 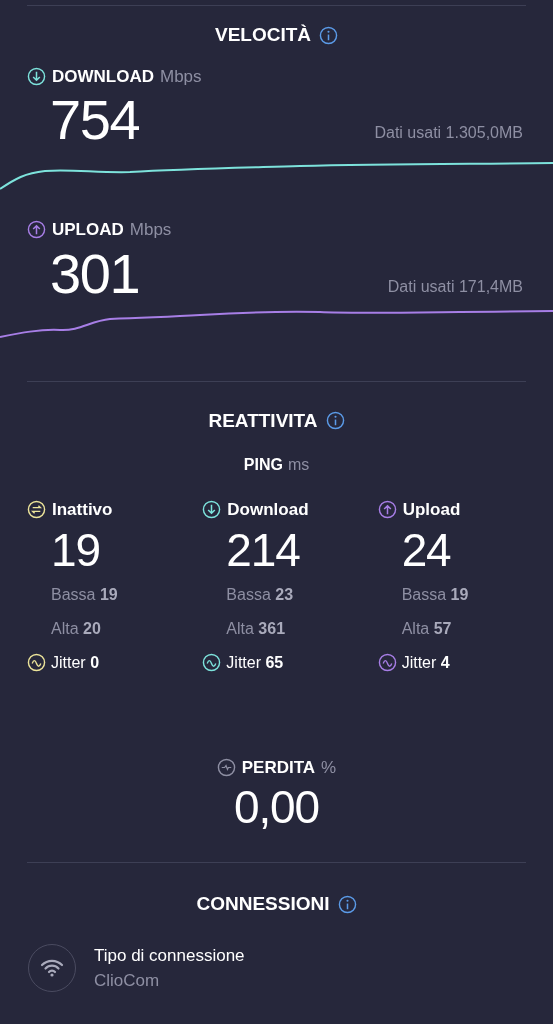 I want to click on section-title: VELOCITÀ, so click(x=263, y=35).